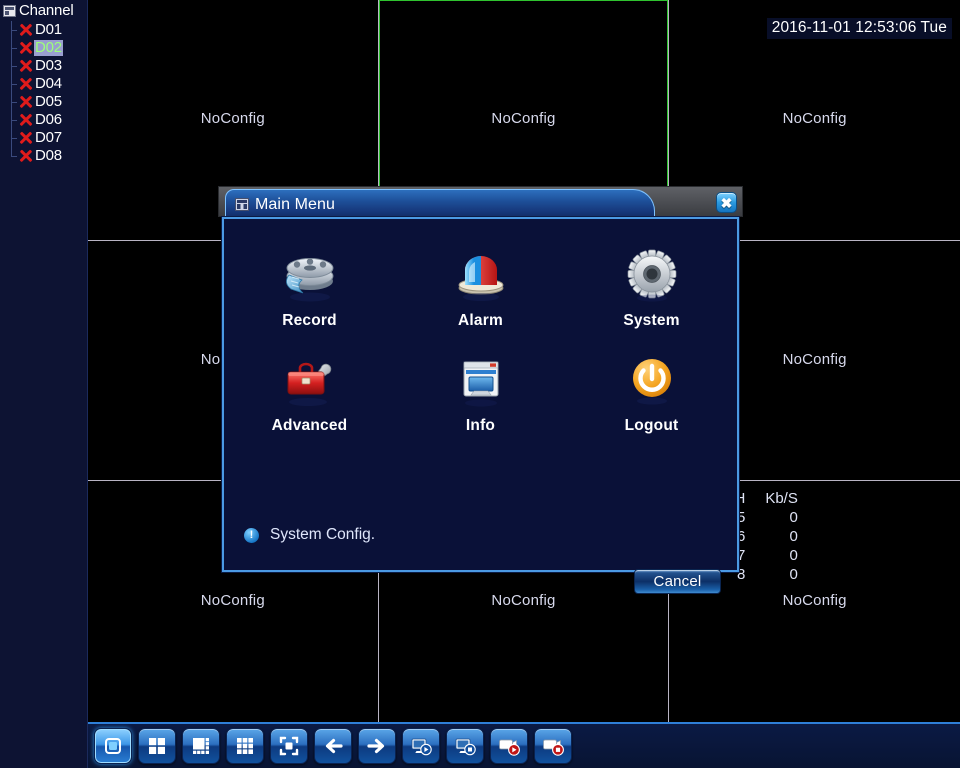 The width and height of the screenshot is (960, 768). I want to click on single-view-icon, so click(113, 746).